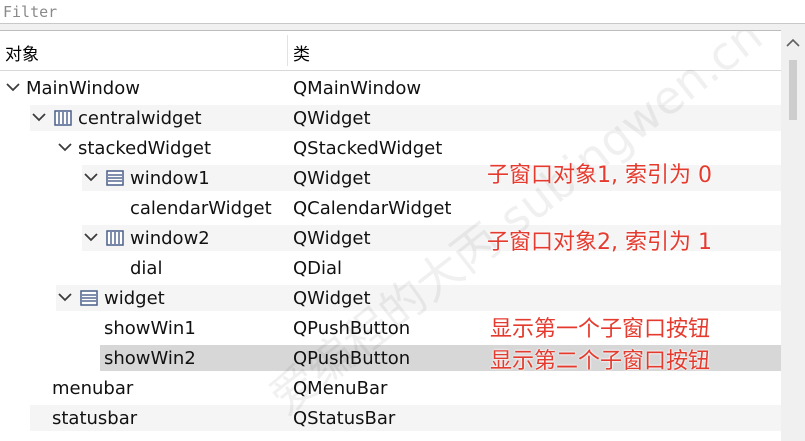  I want to click on scroll-thumb, so click(793, 90).